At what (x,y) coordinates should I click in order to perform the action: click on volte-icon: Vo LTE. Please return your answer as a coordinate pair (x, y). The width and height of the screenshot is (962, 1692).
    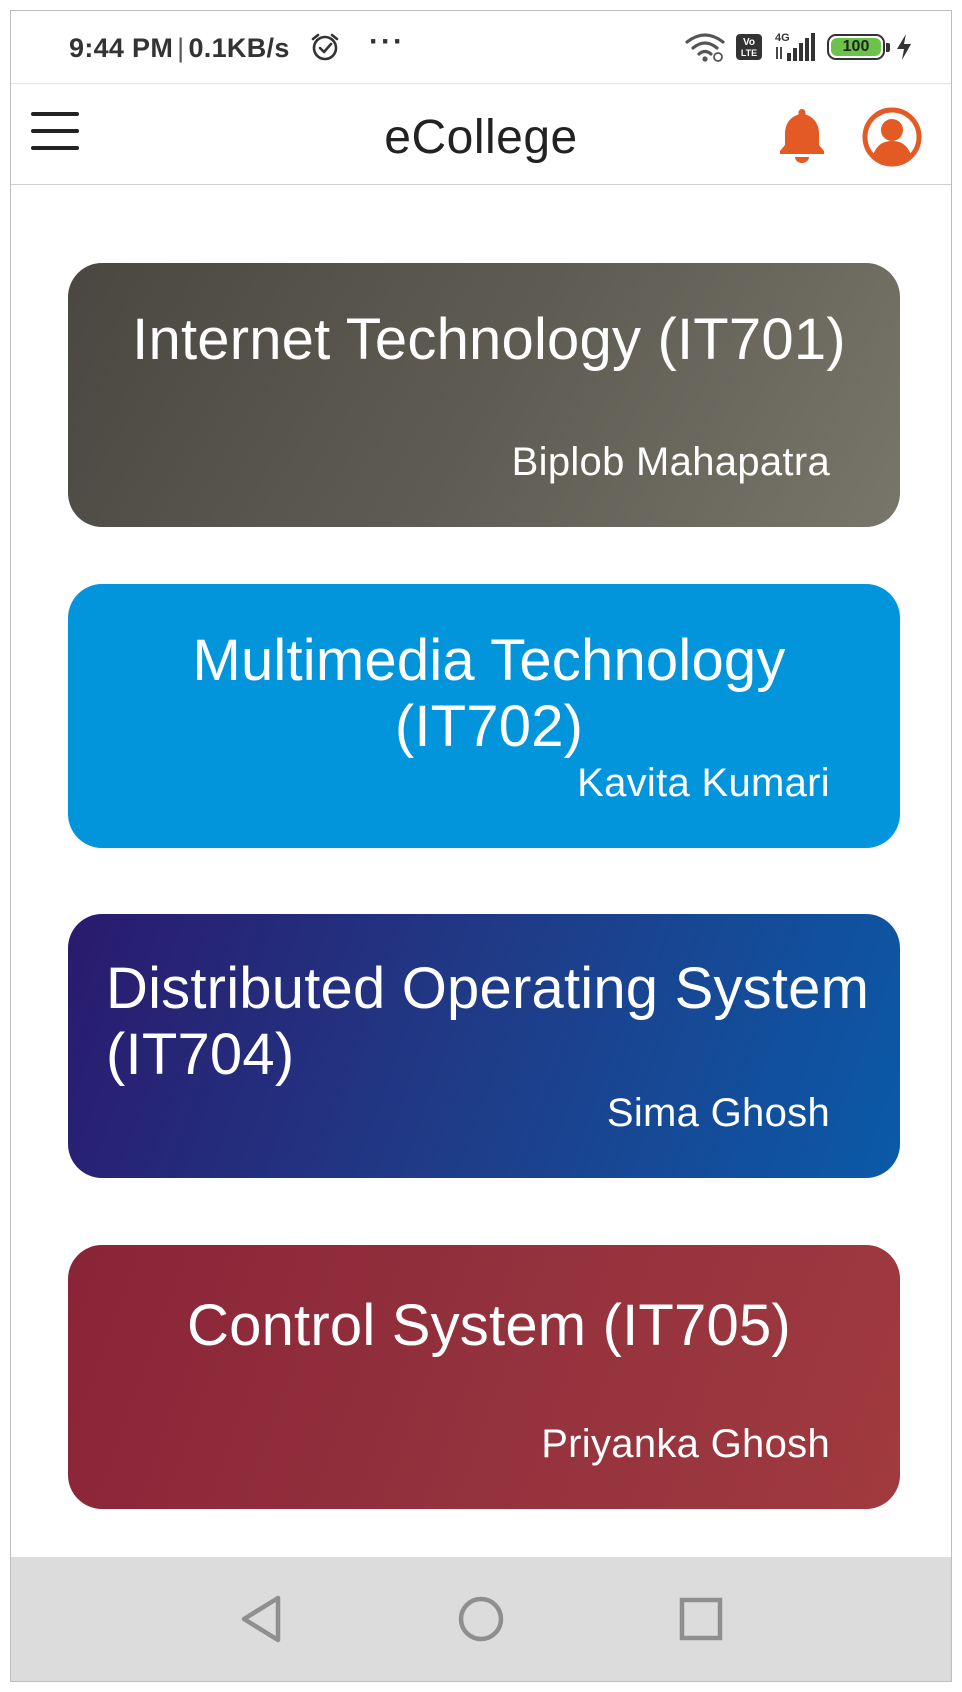
    Looking at the image, I should click on (749, 47).